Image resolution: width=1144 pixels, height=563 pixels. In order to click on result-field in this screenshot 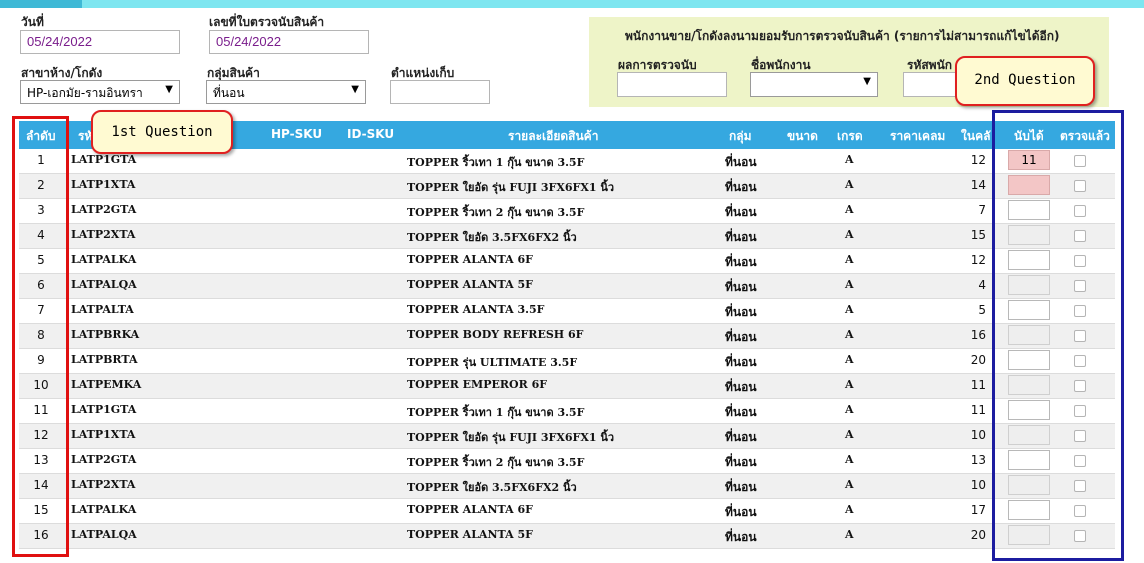, I will do `click(672, 84)`.